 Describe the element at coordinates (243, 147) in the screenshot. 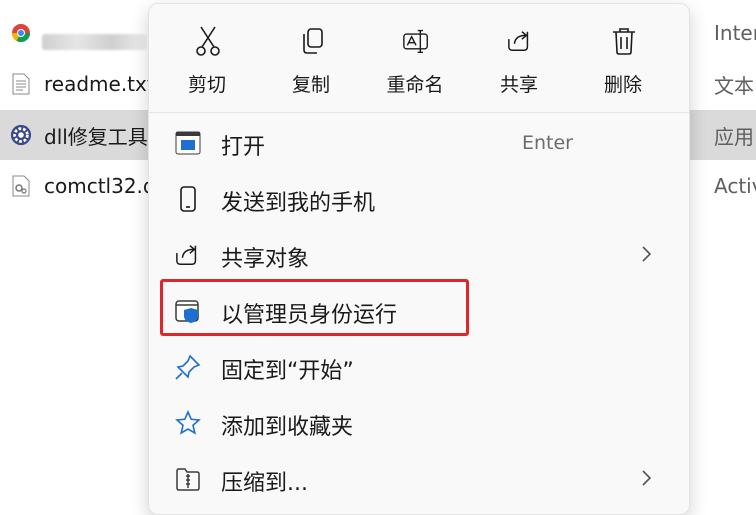

I see `menu-item-label: 打开` at that location.